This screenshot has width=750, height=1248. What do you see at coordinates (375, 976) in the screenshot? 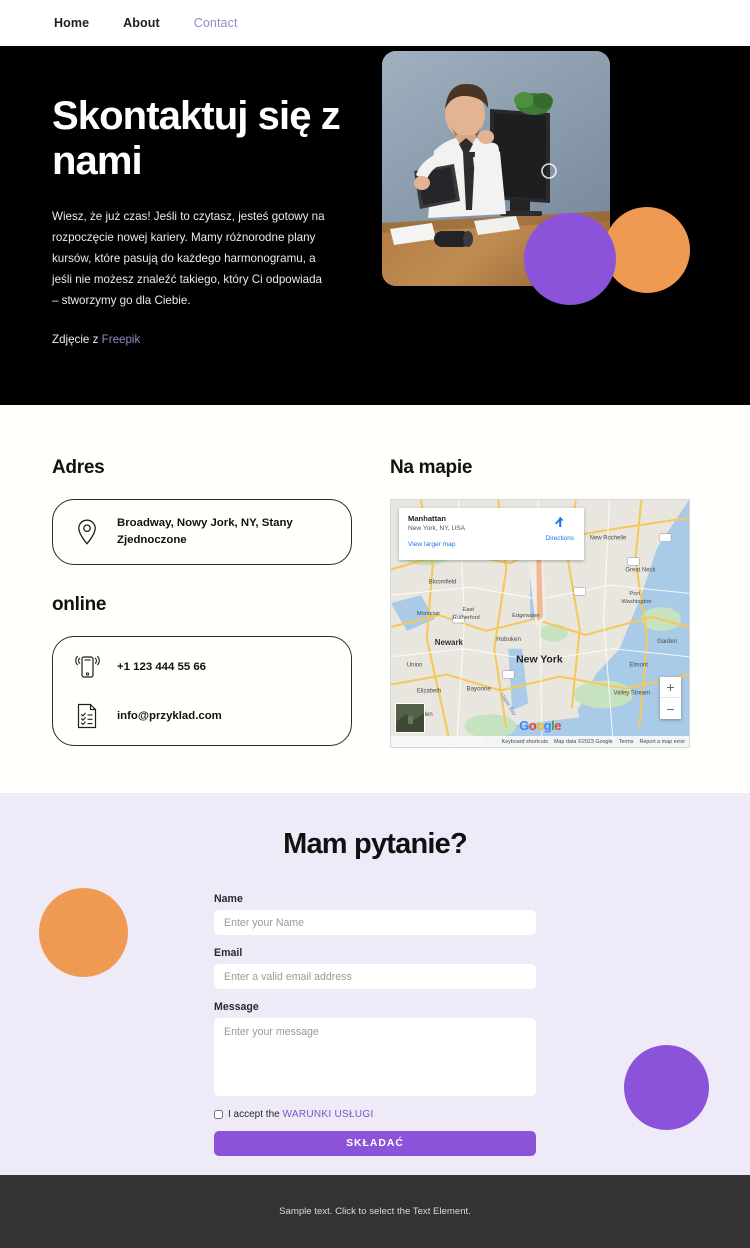
I see `email-input` at bounding box center [375, 976].